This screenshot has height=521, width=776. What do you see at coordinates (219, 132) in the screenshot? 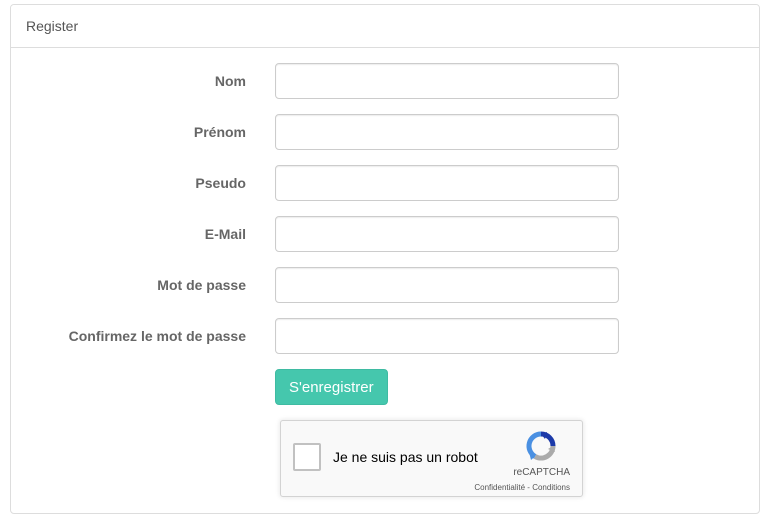
I see `prenom-label: Prénom` at bounding box center [219, 132].